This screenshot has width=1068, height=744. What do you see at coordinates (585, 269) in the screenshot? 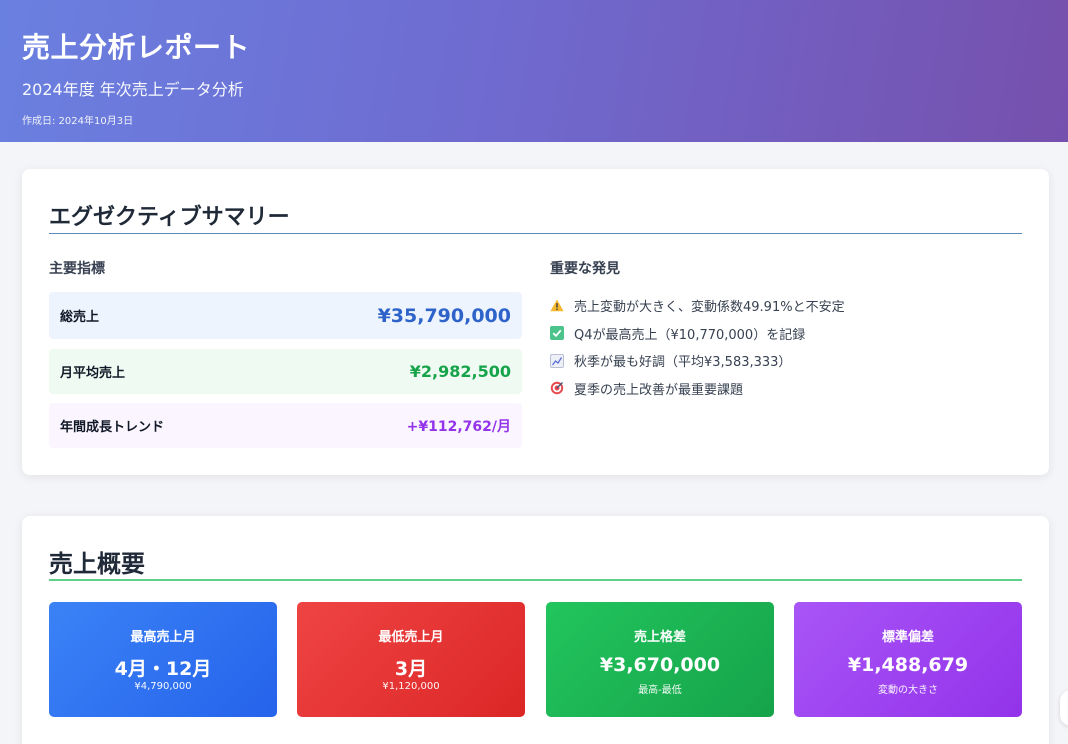
I see `key-findings-heading: 重要な発見` at bounding box center [585, 269].